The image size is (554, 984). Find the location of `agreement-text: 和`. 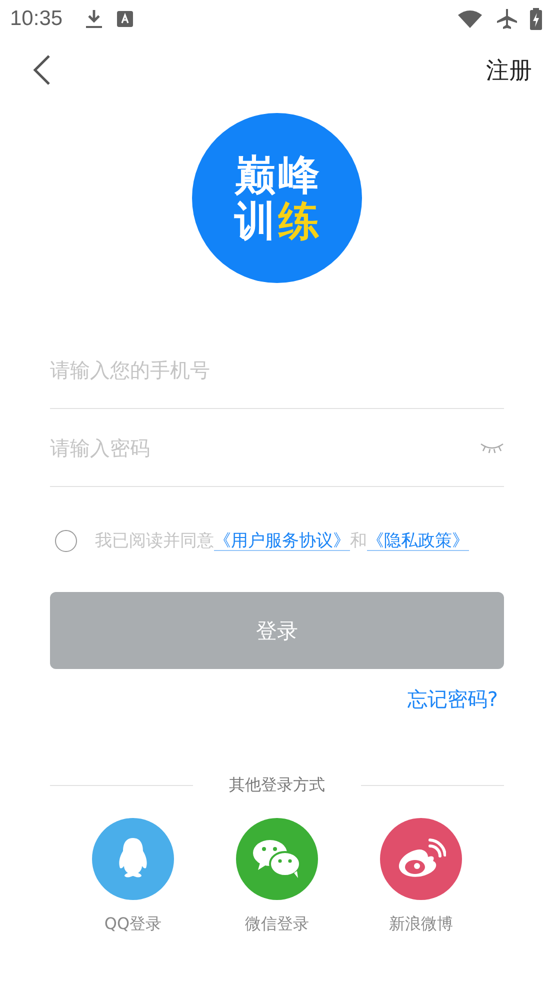

agreement-text: 和 is located at coordinates (358, 541).